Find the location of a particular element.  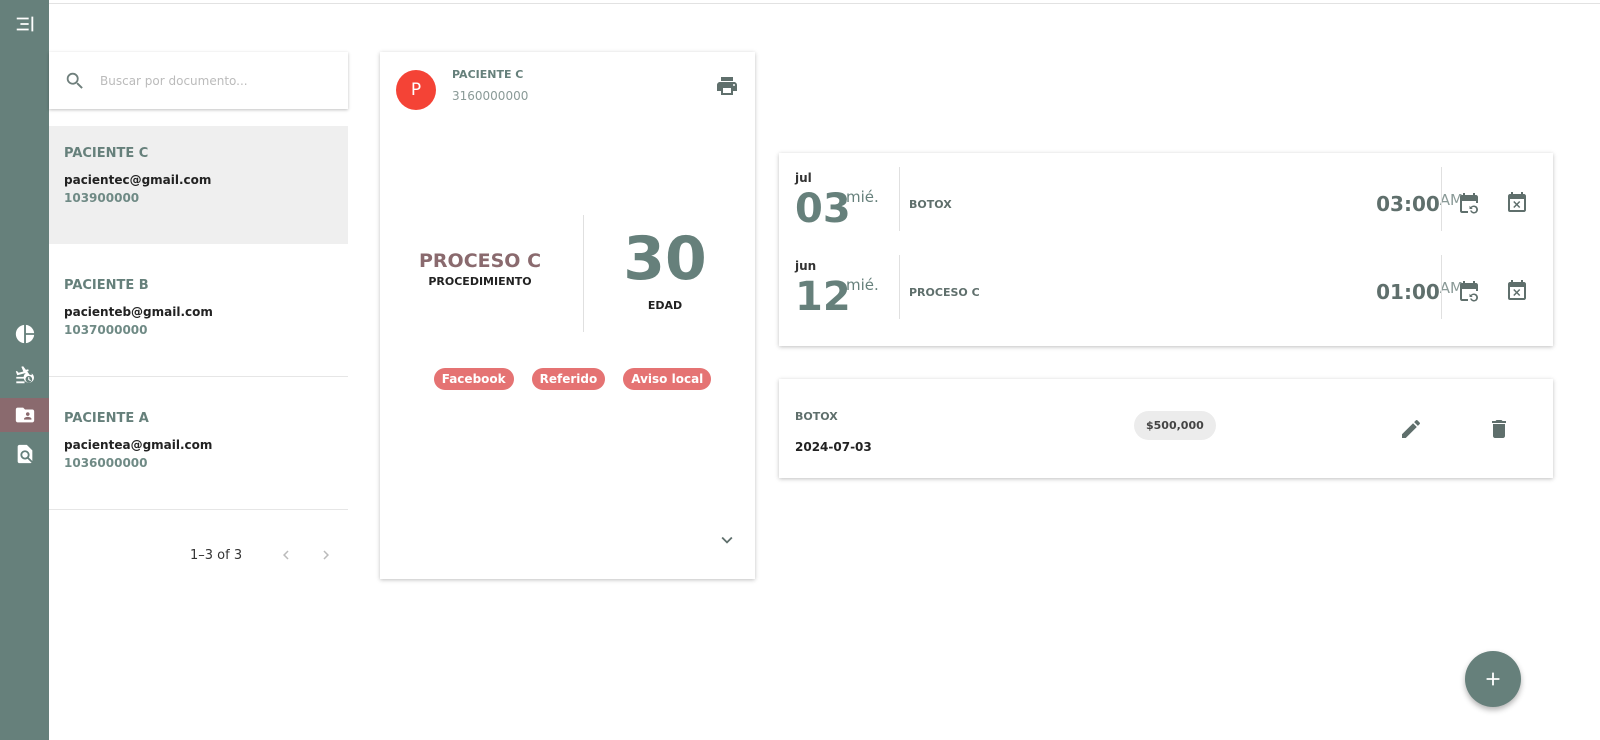

age-block: 30 EDAD is located at coordinates (665, 269).